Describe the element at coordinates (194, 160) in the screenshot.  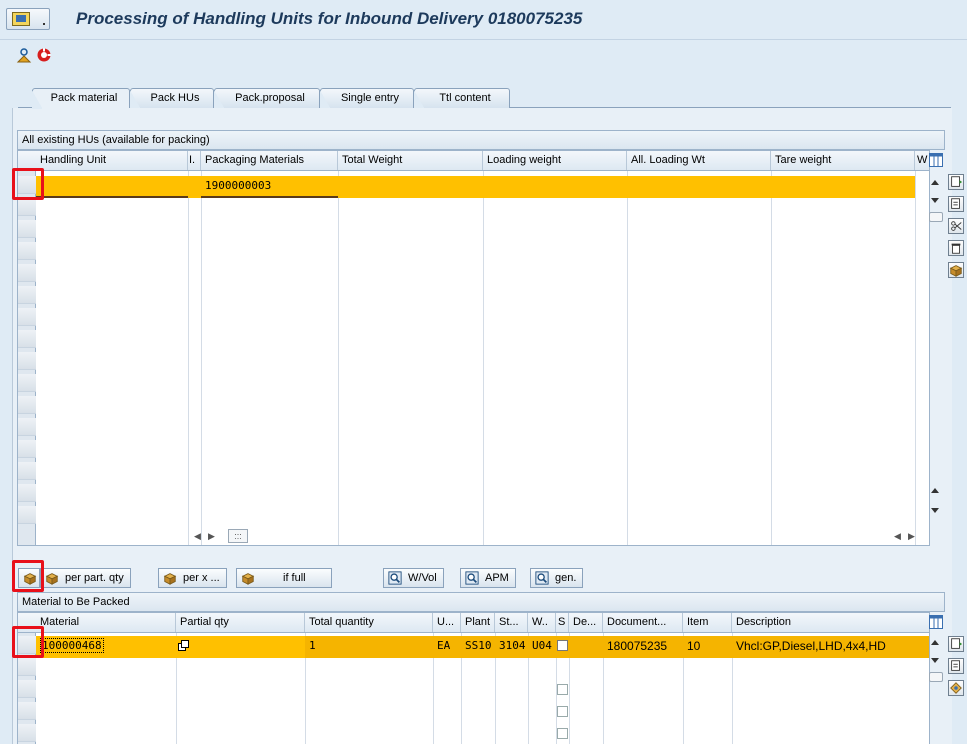
I see `col-i: I.` at that location.